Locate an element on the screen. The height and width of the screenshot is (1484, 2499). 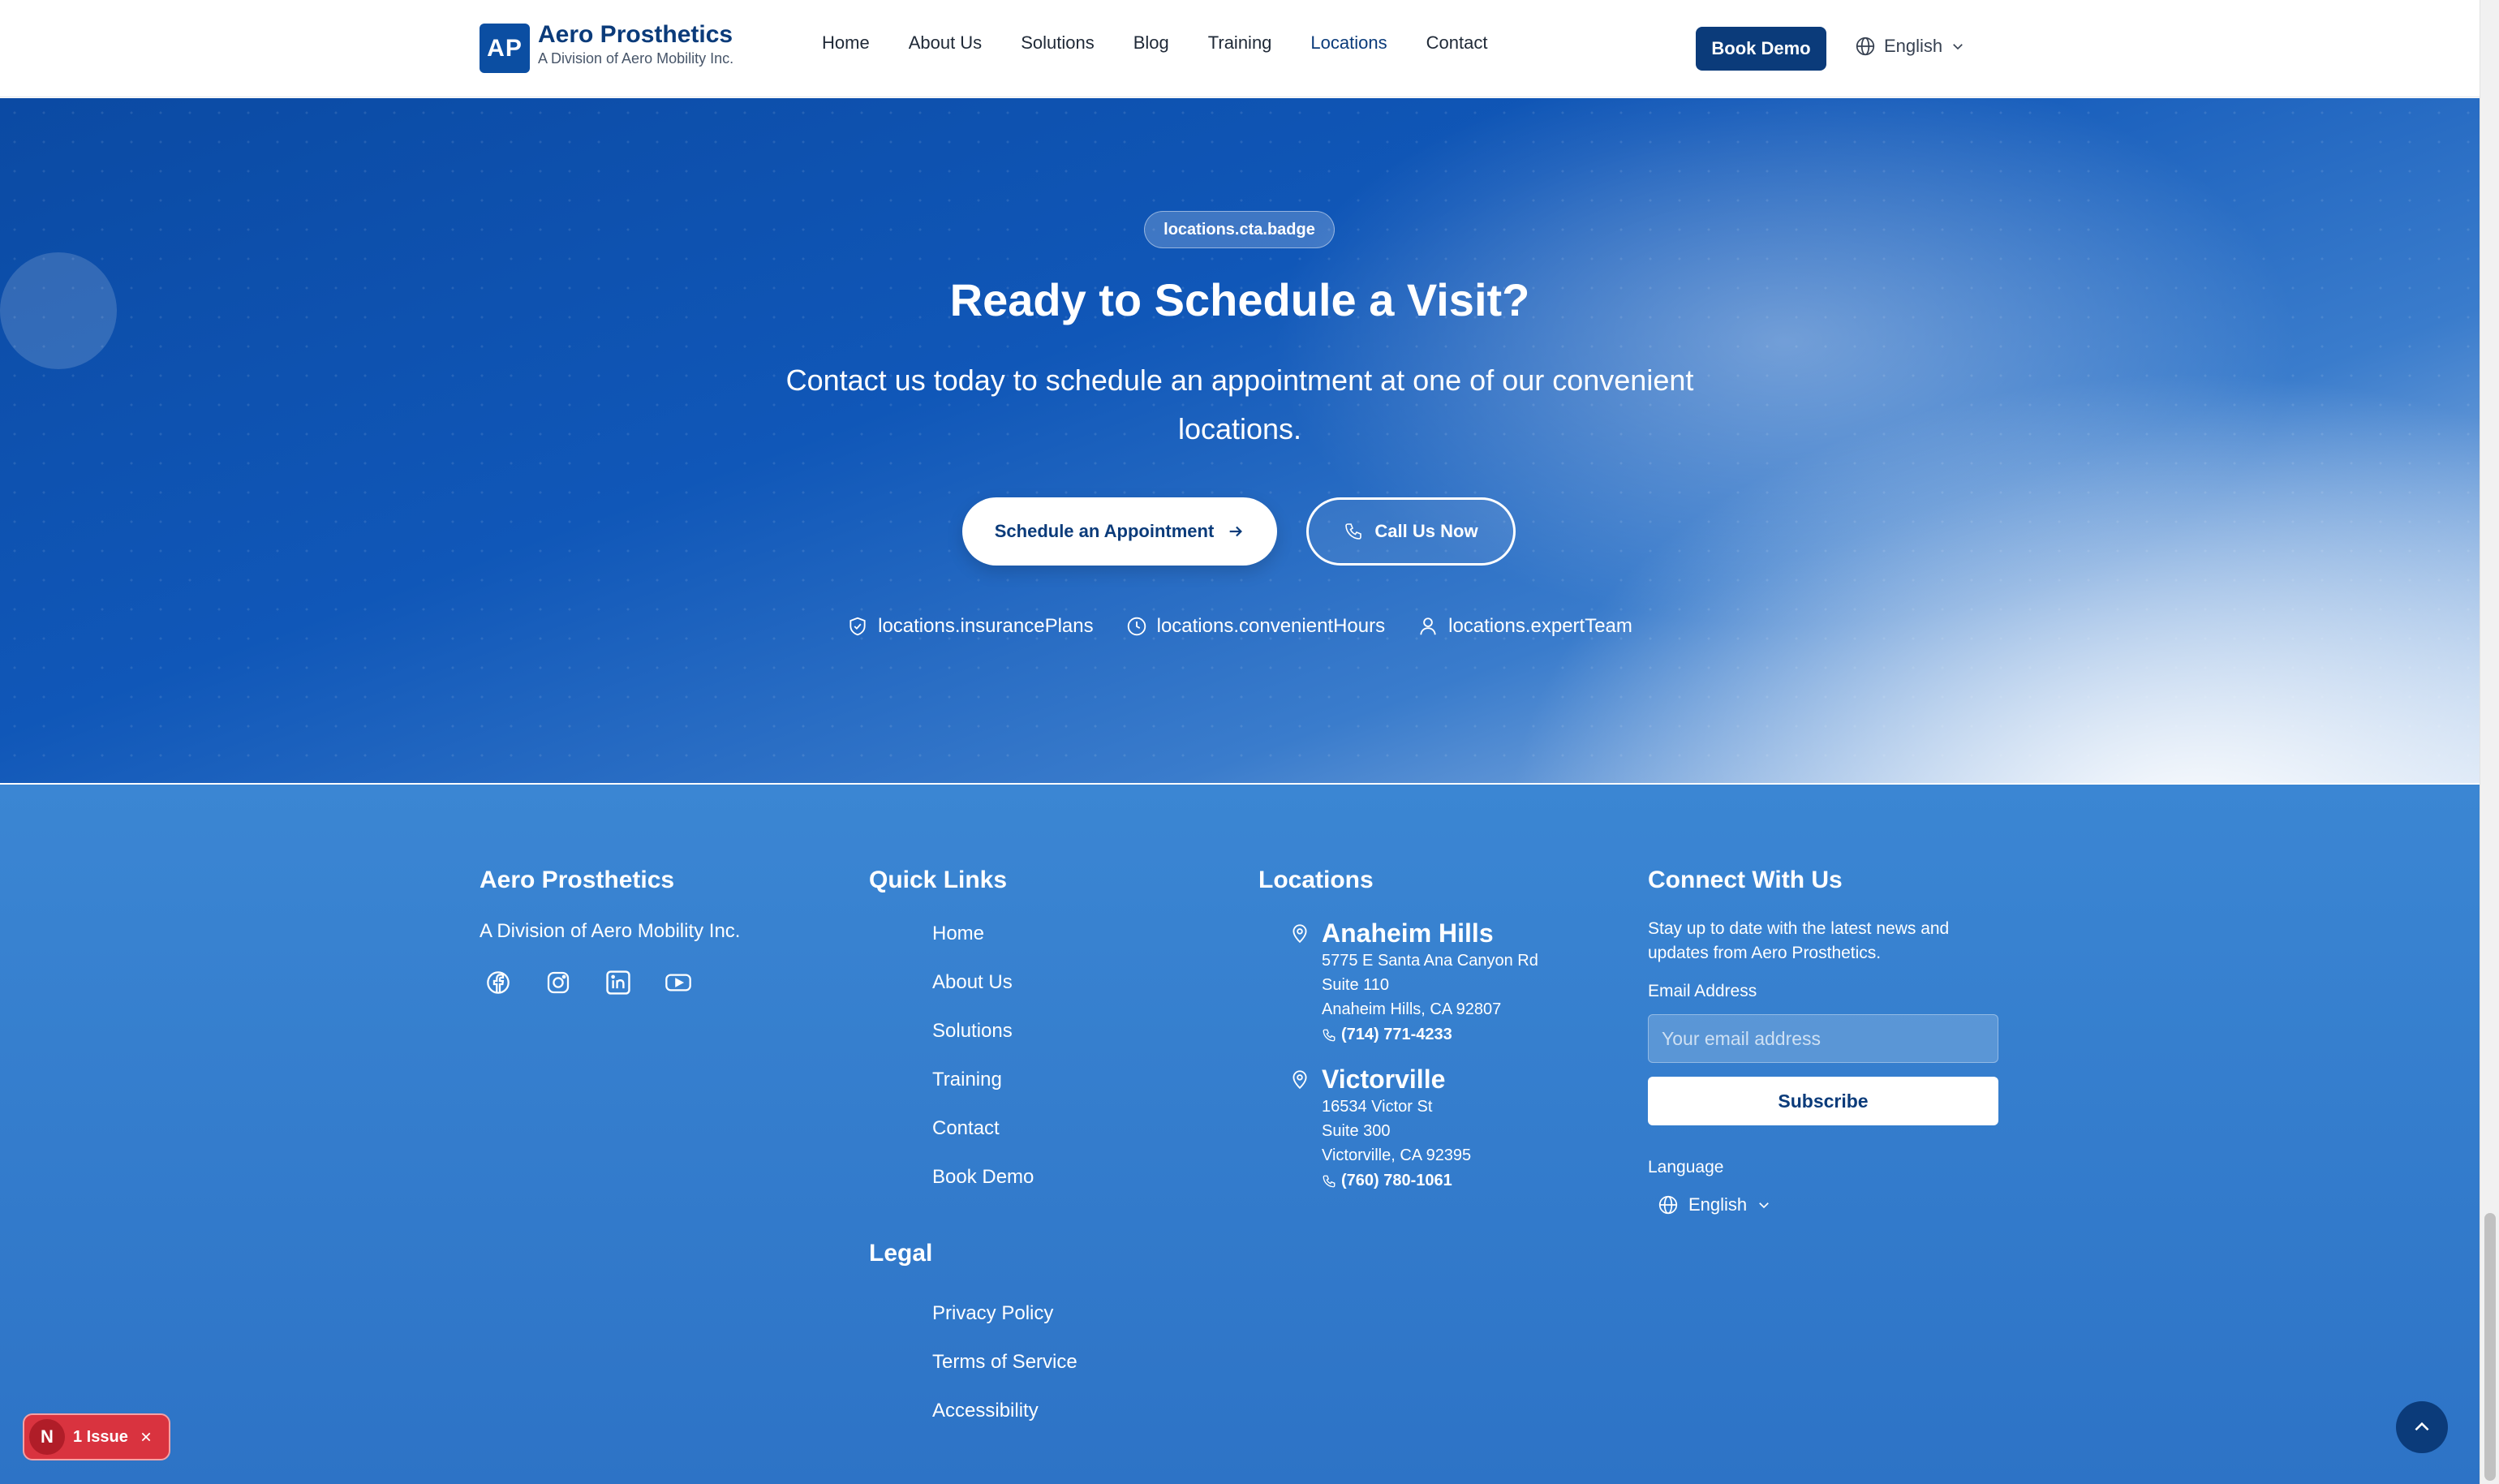
footer-link-privacy-policy: Privacy Policy is located at coordinates (1004, 1326).